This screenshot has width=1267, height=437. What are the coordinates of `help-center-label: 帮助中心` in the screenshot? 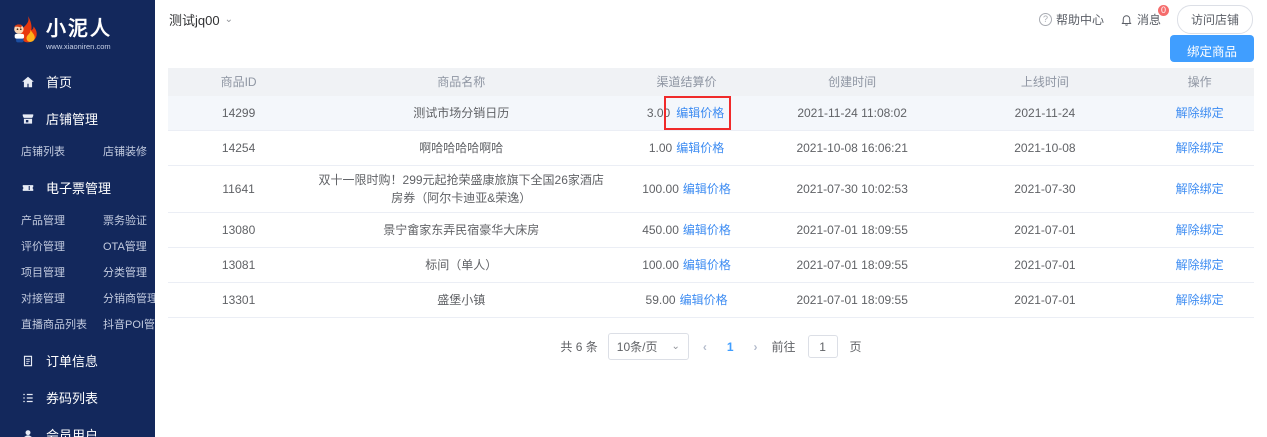 It's located at (1079, 20).